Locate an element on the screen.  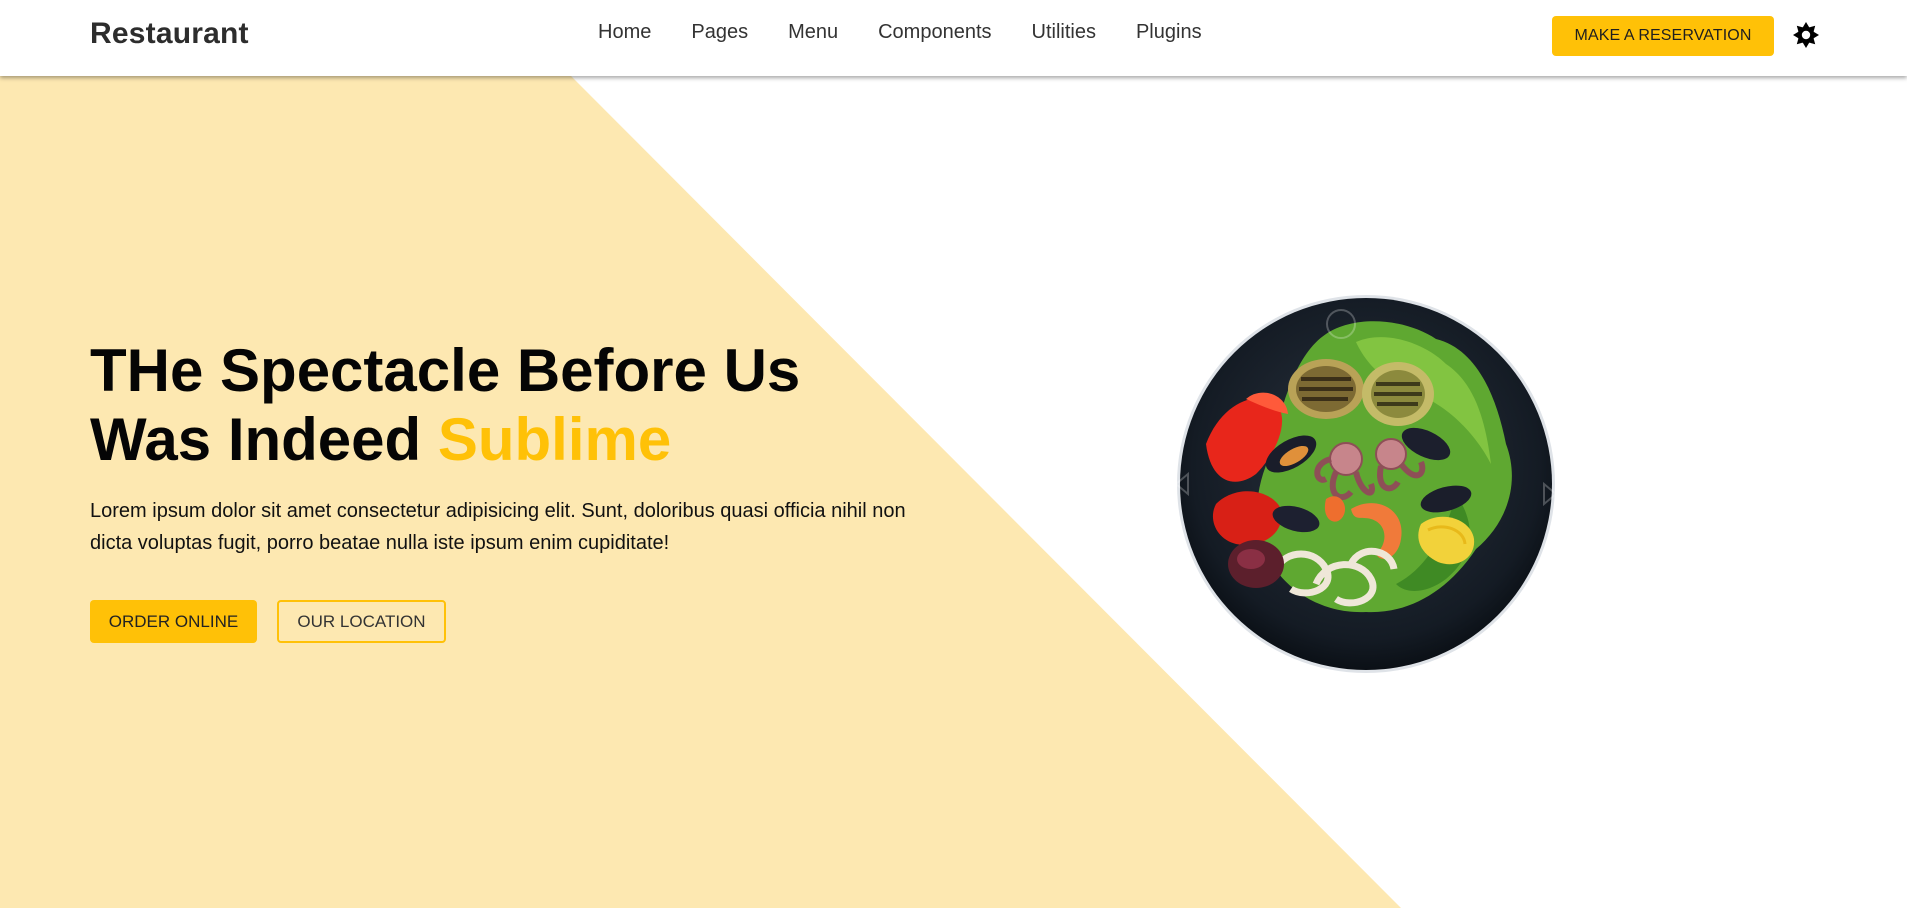
make-reservation-button: MAKE A RESERVATION is located at coordinates (1663, 36).